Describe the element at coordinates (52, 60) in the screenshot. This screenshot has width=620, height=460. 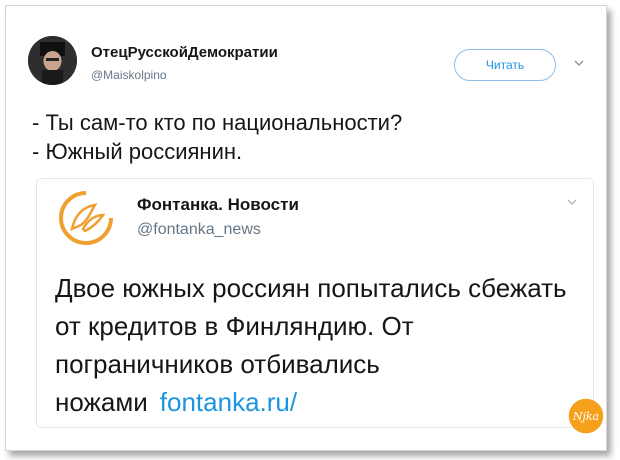
I see `avatar` at that location.